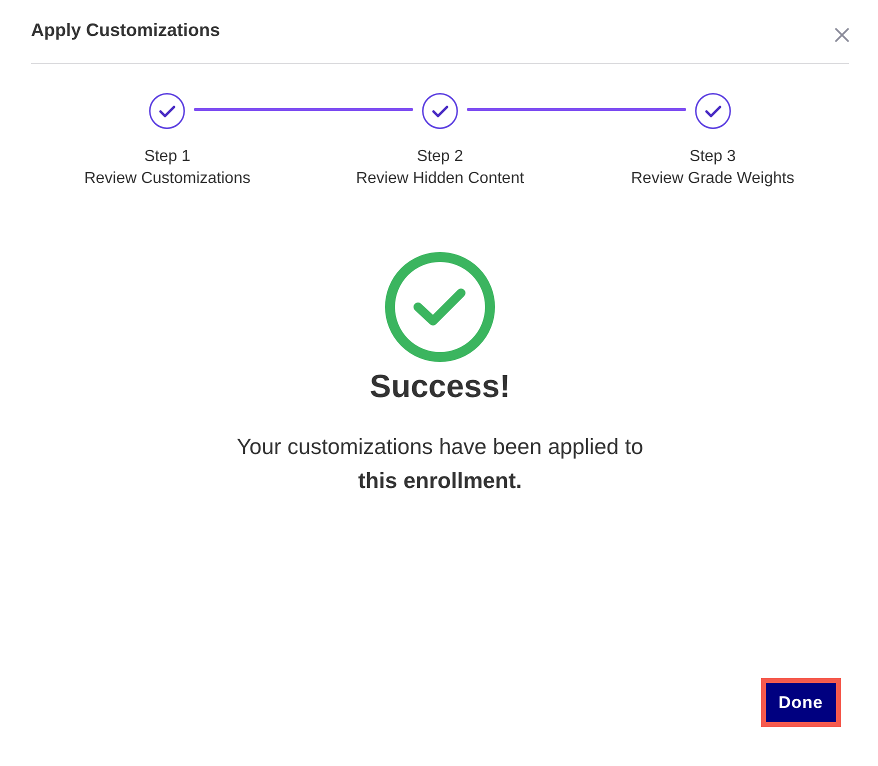 The width and height of the screenshot is (878, 766). I want to click on success-heading: Success!, so click(440, 386).